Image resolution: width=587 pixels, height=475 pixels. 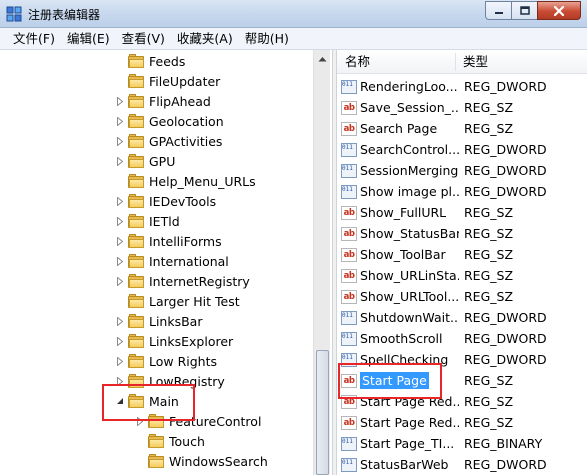 I want to click on menu-view: 查看(V), so click(x=143, y=39).